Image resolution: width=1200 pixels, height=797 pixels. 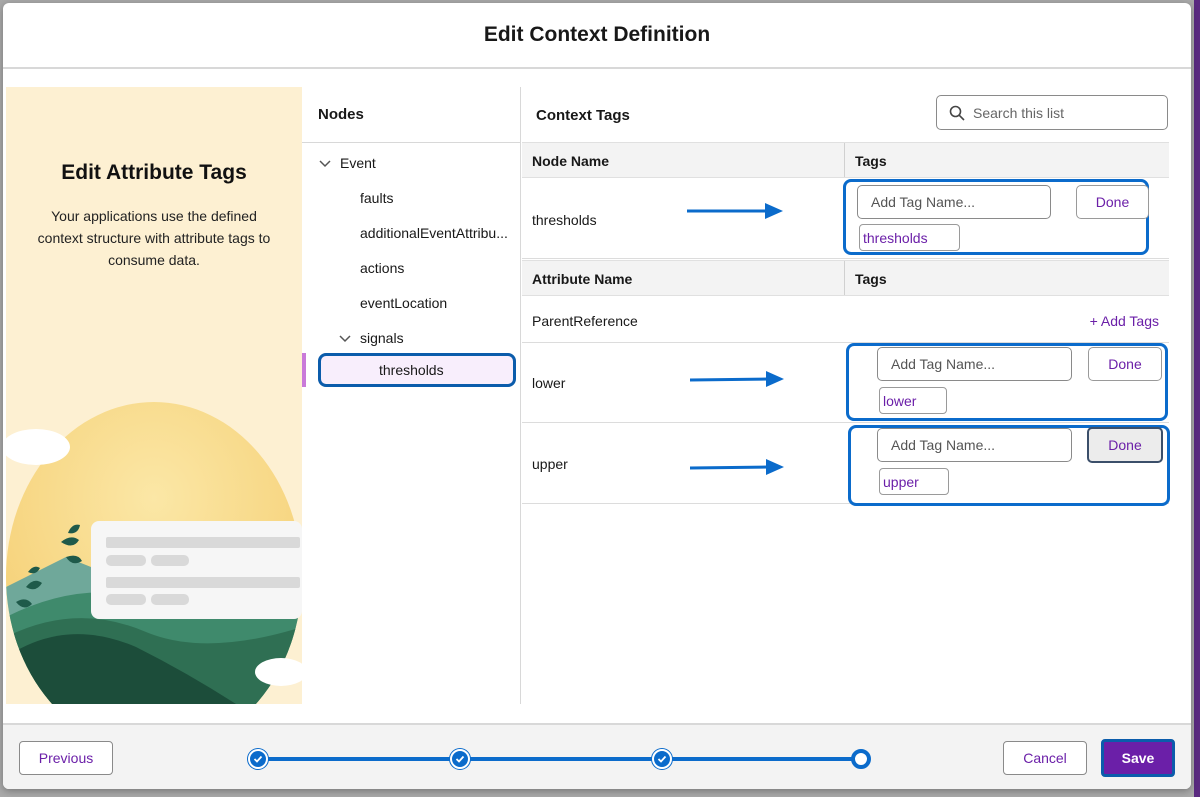 I want to click on tree-item-faults: faults, so click(x=411, y=198).